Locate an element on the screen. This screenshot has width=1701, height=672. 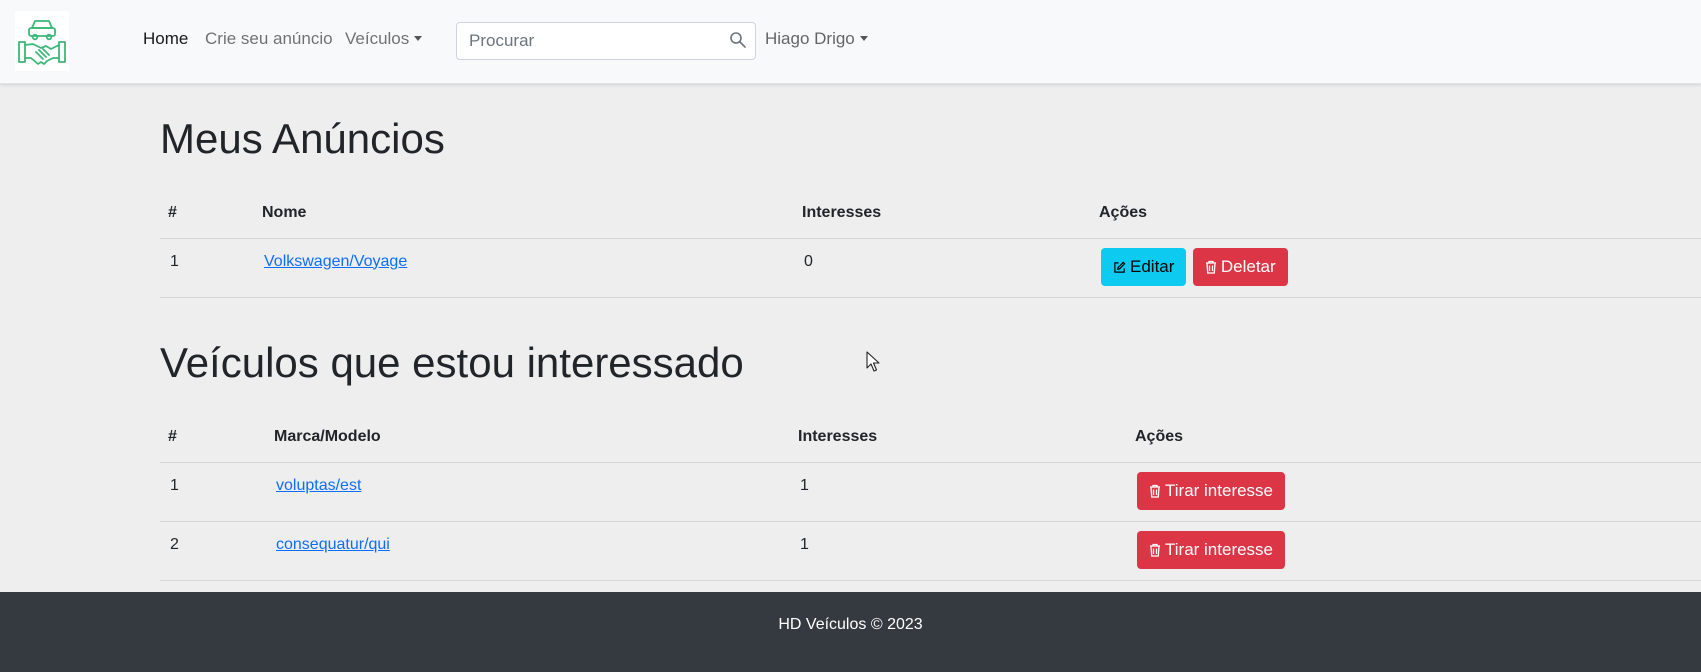
row-name-cell: Volkswagen/Voyage is located at coordinates (524, 268).